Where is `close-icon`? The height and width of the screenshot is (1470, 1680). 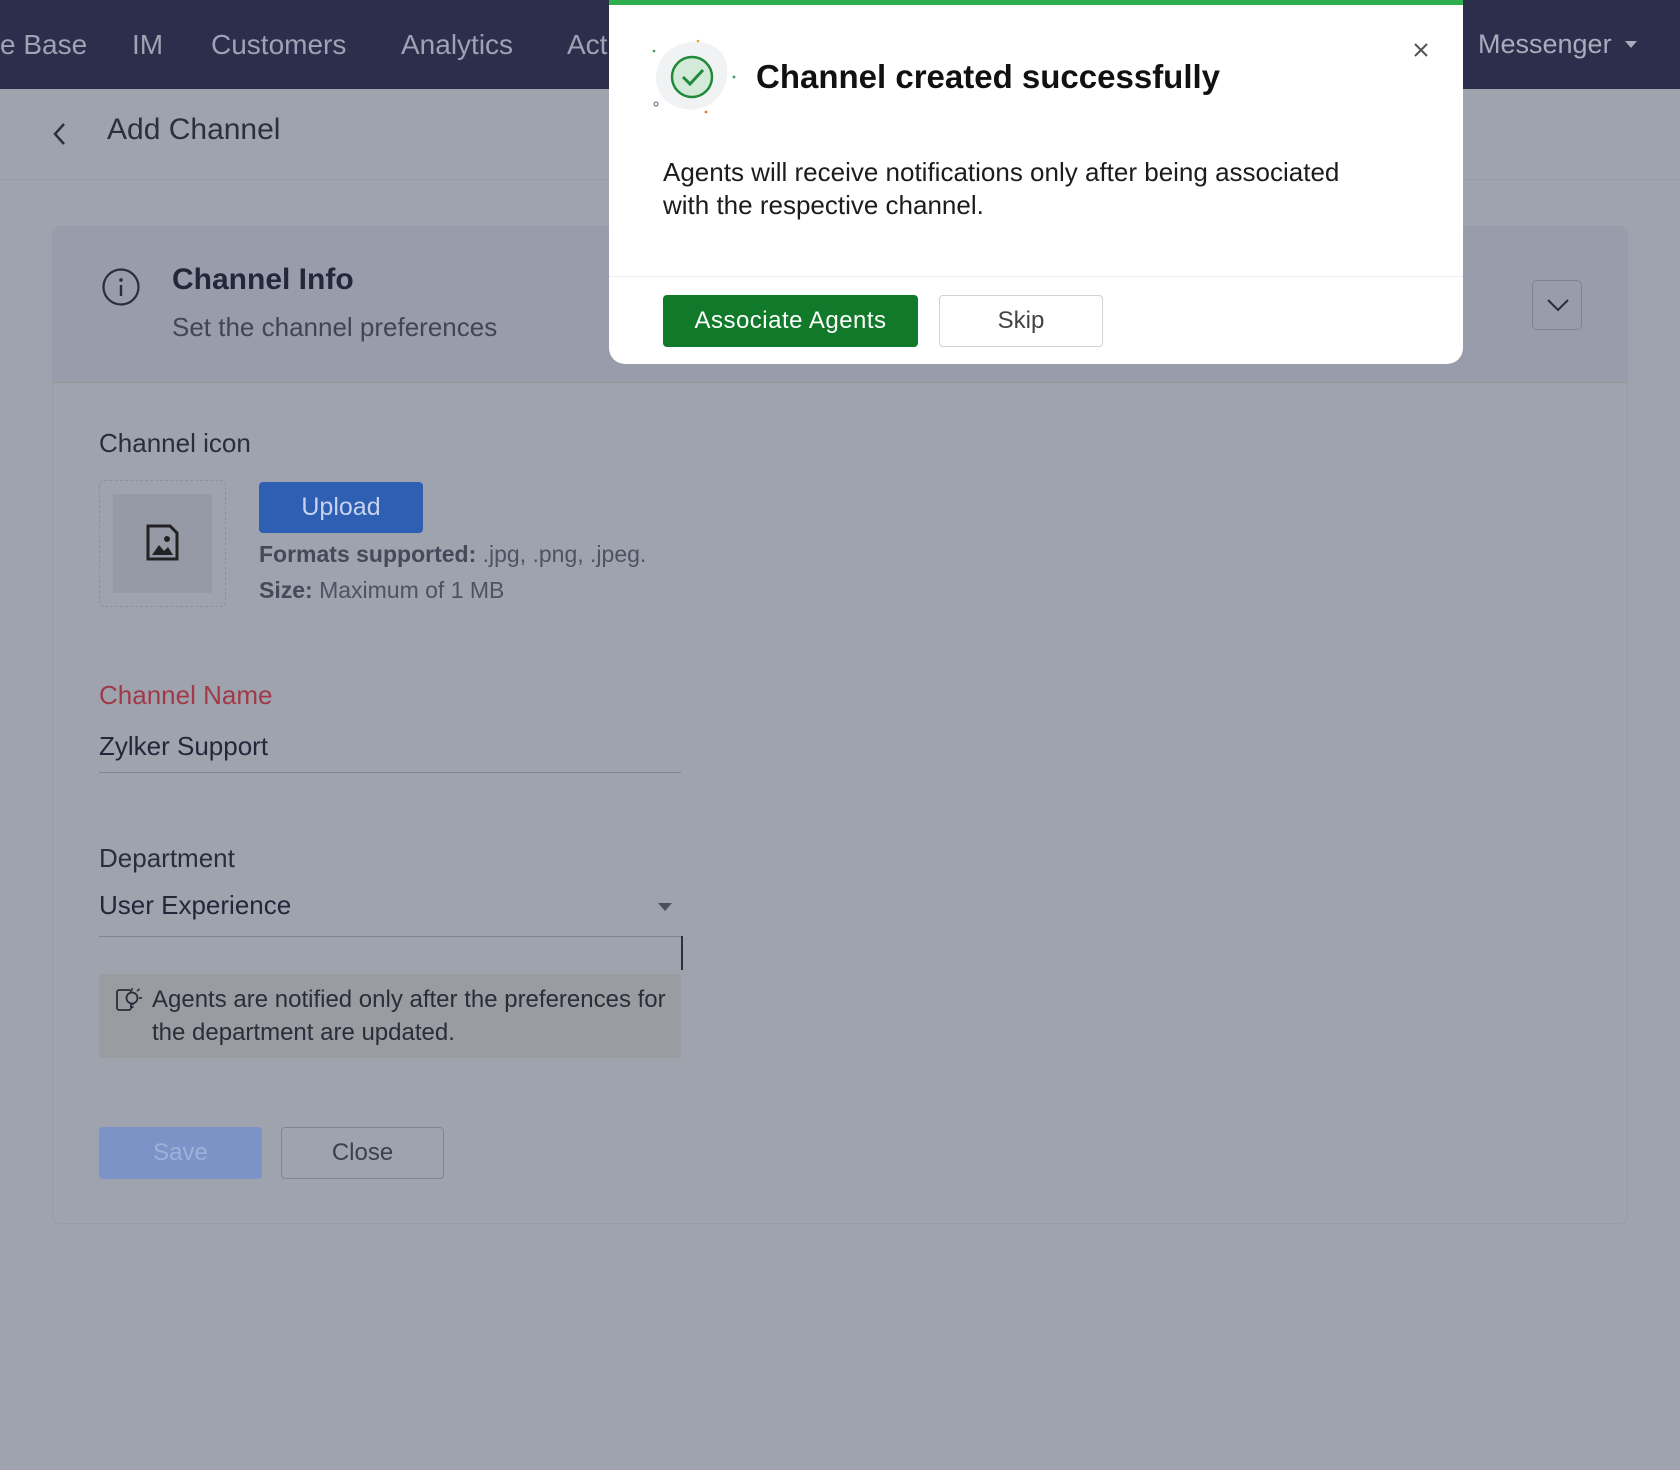
close-icon is located at coordinates (1421, 50).